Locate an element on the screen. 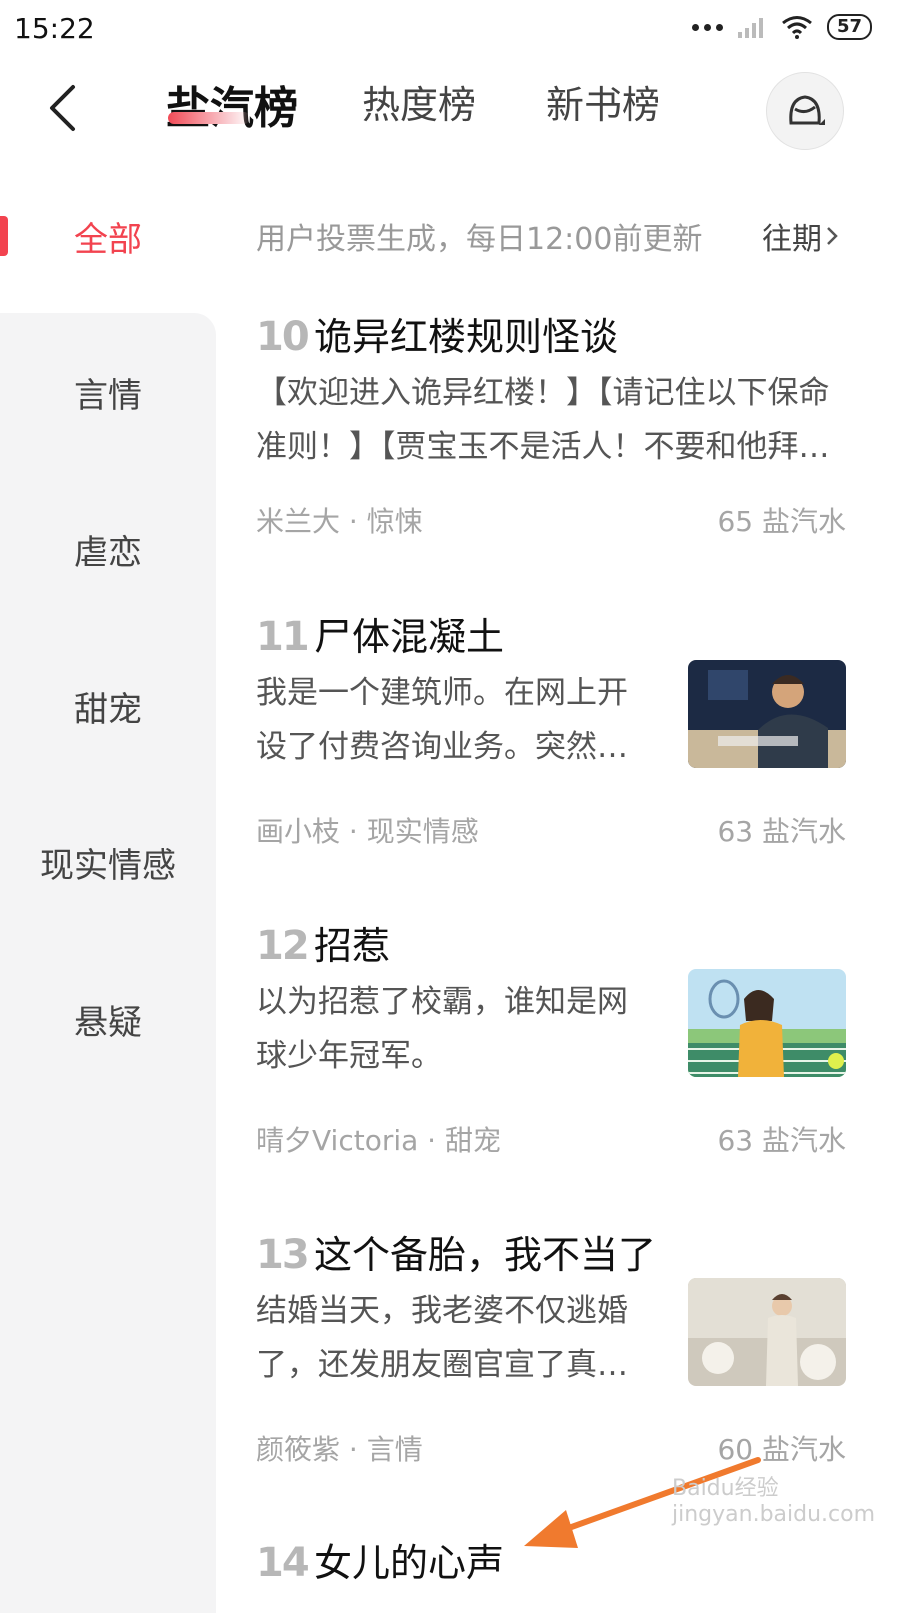  watermark: Baidu经验 jingyan.baidu.com is located at coordinates (774, 1501).